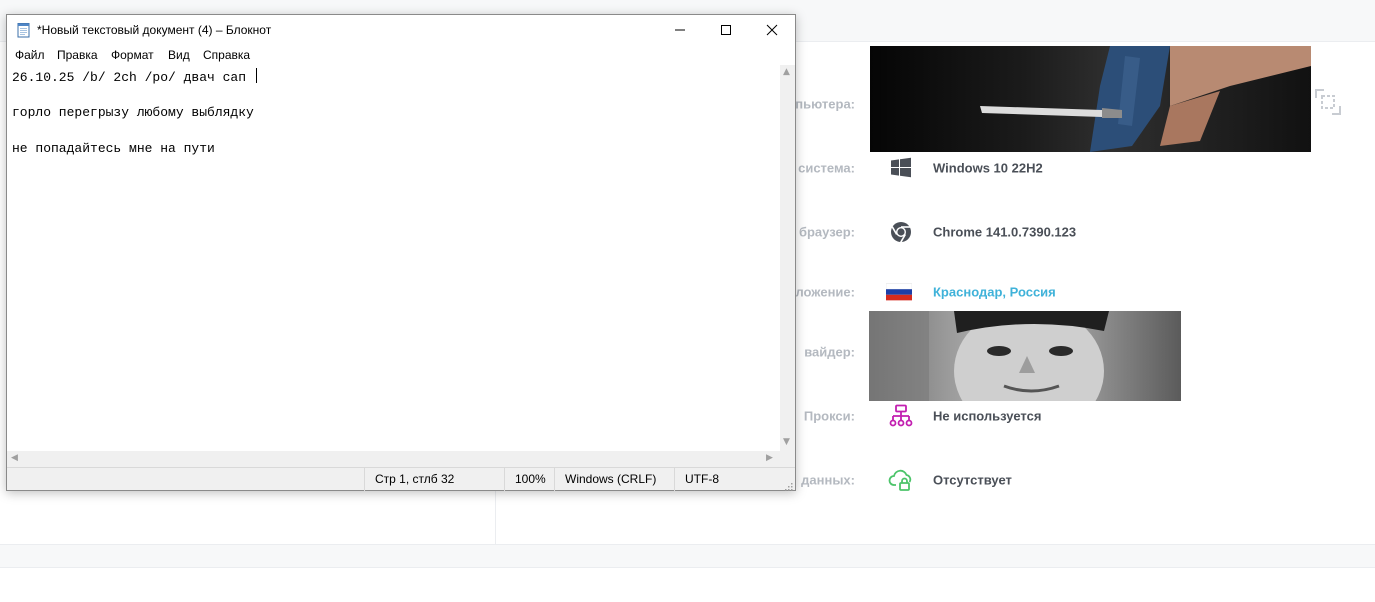 The width and height of the screenshot is (1375, 602). I want to click on portrait-photo, so click(1025, 356).